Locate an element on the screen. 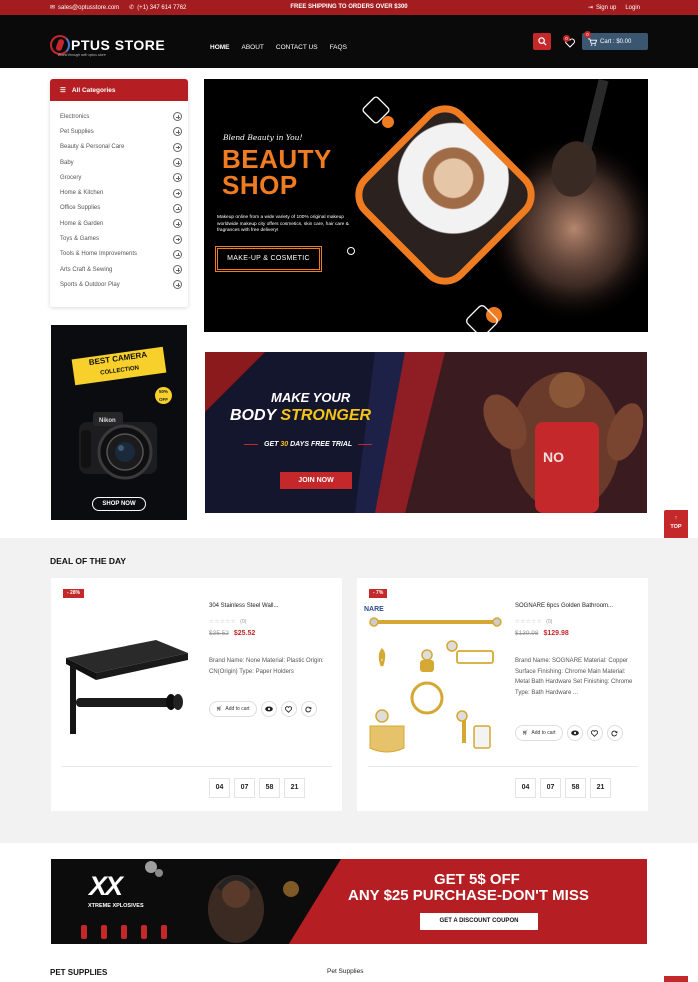 The height and width of the screenshot is (982, 698). old-price: $35.52 is located at coordinates (219, 633).